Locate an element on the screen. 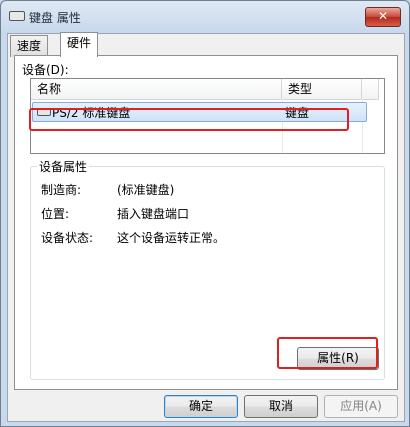 Image resolution: width=410 pixels, height=427 pixels. column-header-name: 名称 is located at coordinates (156, 89).